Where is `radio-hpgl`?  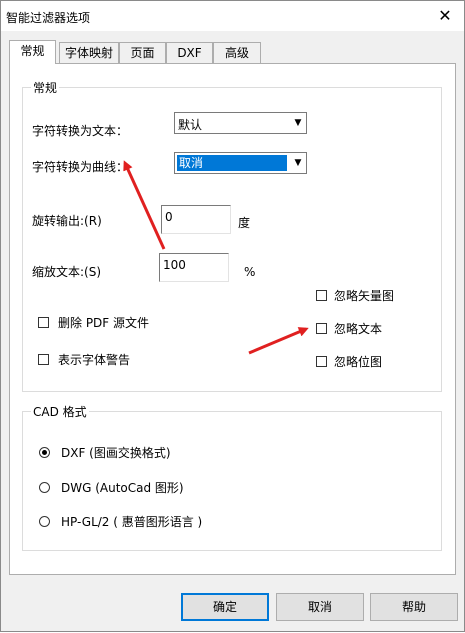
radio-hpgl is located at coordinates (44, 521).